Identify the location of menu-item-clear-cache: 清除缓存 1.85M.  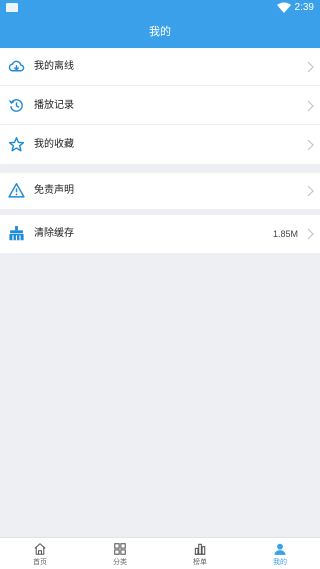
(160, 234).